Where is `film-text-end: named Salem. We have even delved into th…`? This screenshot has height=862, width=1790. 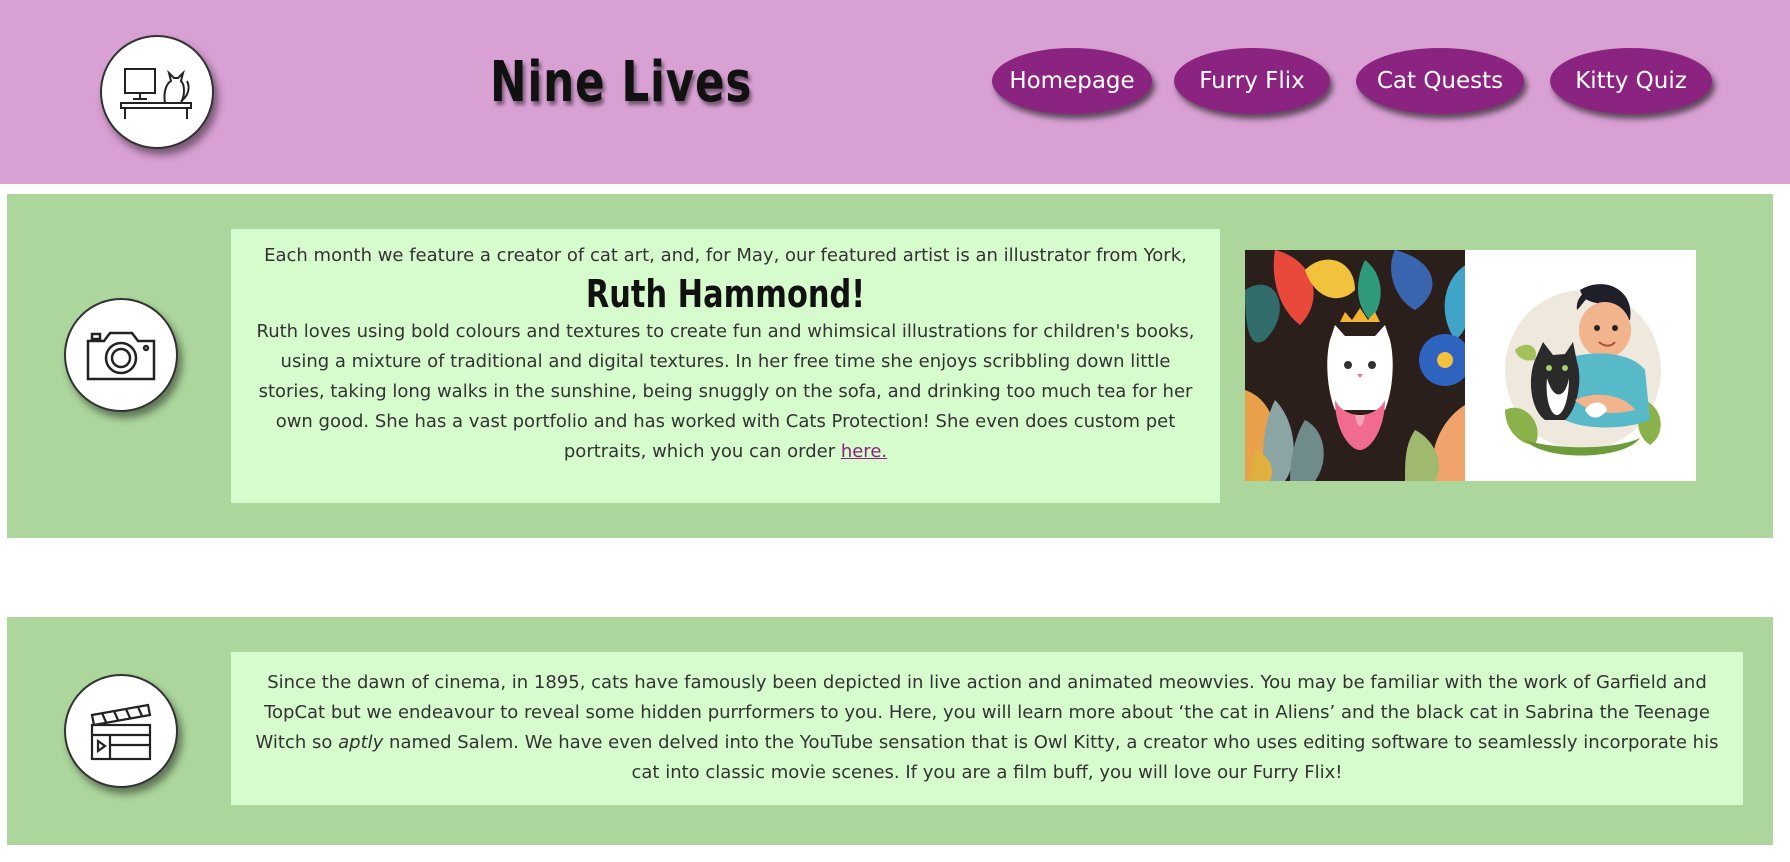
film-text-end: named Salem. We have even delved into th… is located at coordinates (1054, 757).